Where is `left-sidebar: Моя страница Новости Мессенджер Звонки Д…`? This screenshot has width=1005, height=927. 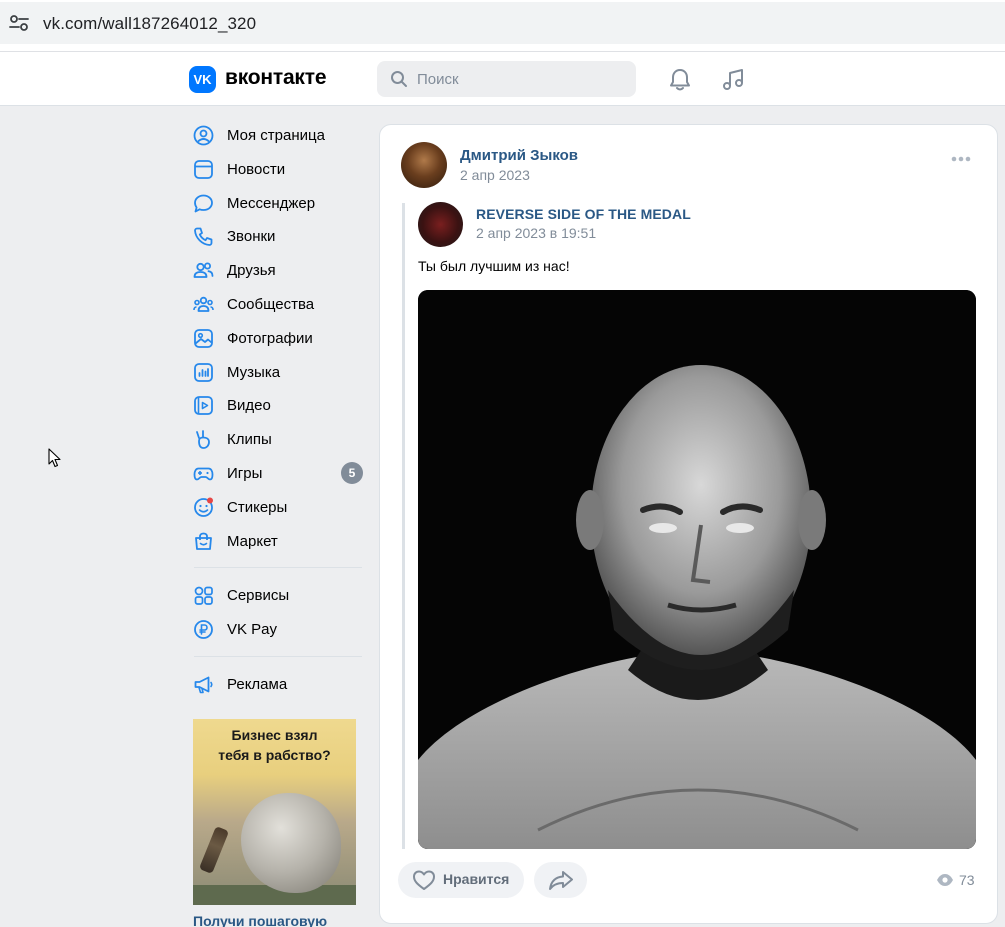 left-sidebar: Моя страница Новости Мессенджер Звонки Д… is located at coordinates (277, 409).